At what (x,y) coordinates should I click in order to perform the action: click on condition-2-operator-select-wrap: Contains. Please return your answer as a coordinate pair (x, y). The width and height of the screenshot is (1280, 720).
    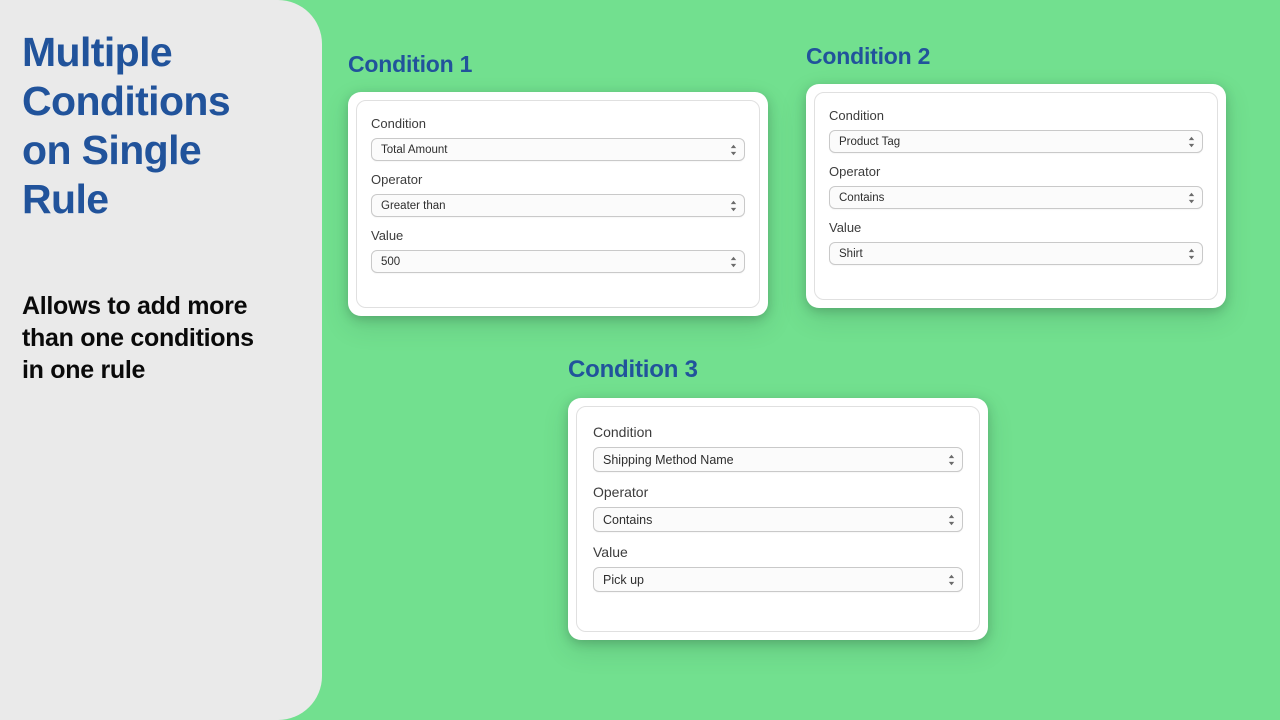
    Looking at the image, I should click on (1016, 197).